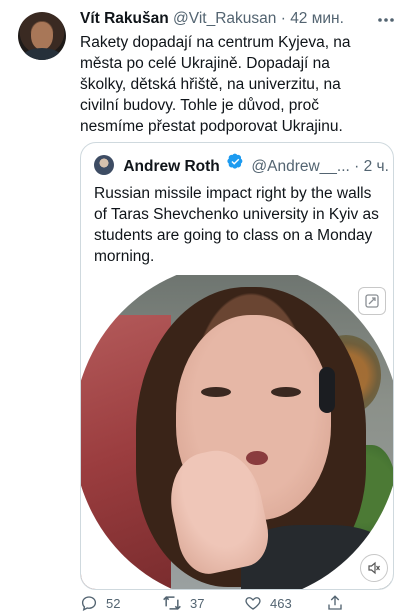 Image resolution: width=410 pixels, height=615 pixels. What do you see at coordinates (335, 602) in the screenshot?
I see `share-icon` at bounding box center [335, 602].